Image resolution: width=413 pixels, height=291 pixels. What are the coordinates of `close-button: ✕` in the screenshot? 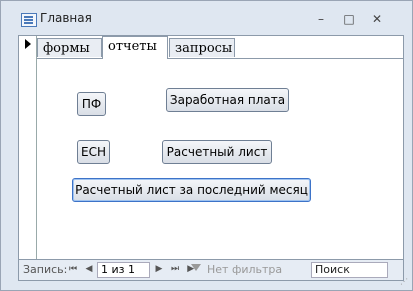 It's located at (377, 19).